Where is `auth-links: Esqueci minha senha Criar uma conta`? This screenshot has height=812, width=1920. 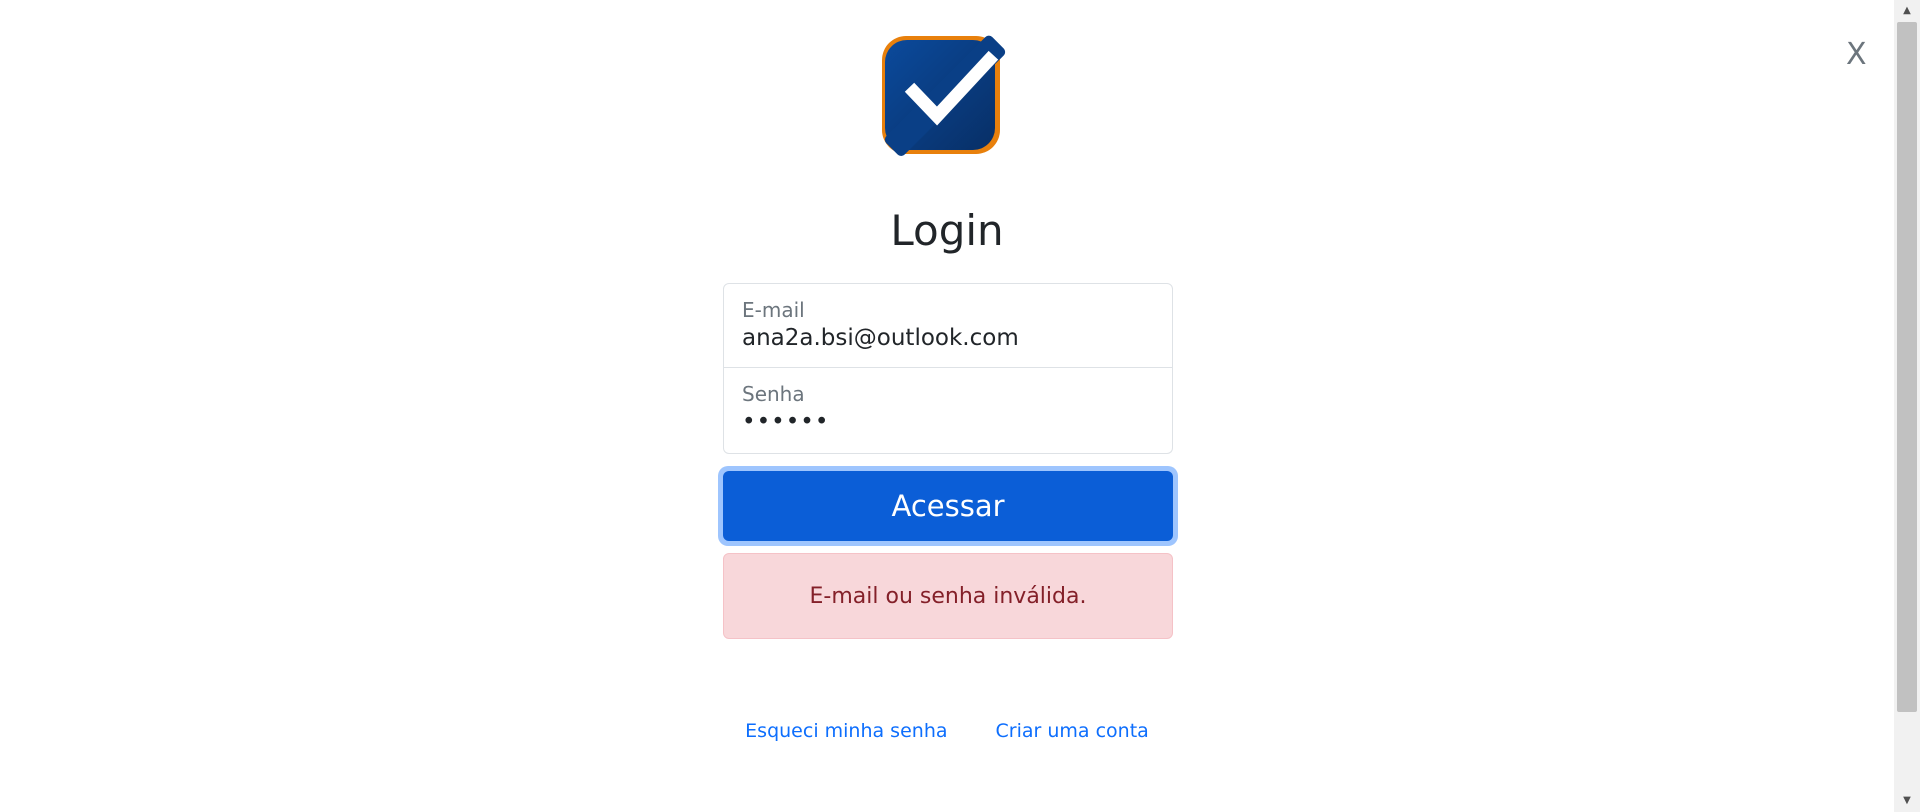 auth-links: Esqueci minha senha Criar uma conta is located at coordinates (947, 731).